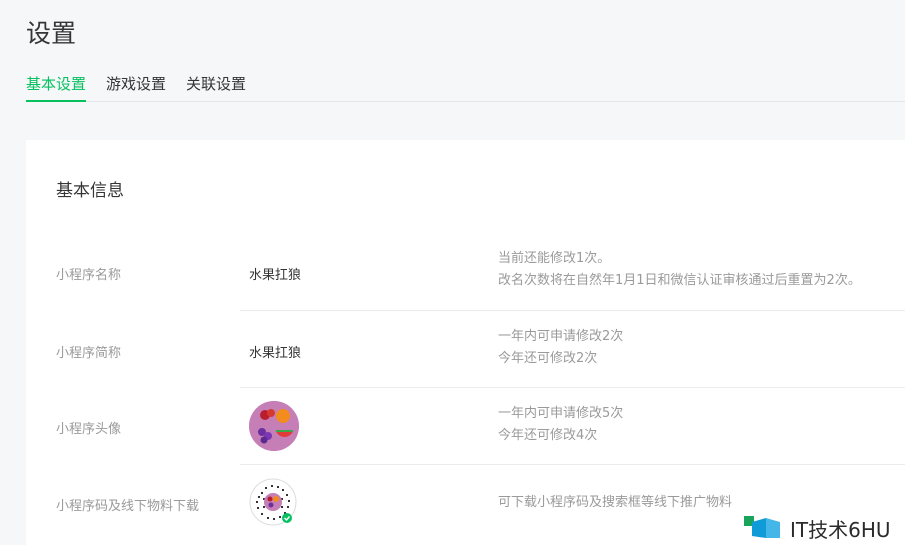 The height and width of the screenshot is (545, 905). I want to click on watermark-text: IT技术6HU, so click(840, 529).